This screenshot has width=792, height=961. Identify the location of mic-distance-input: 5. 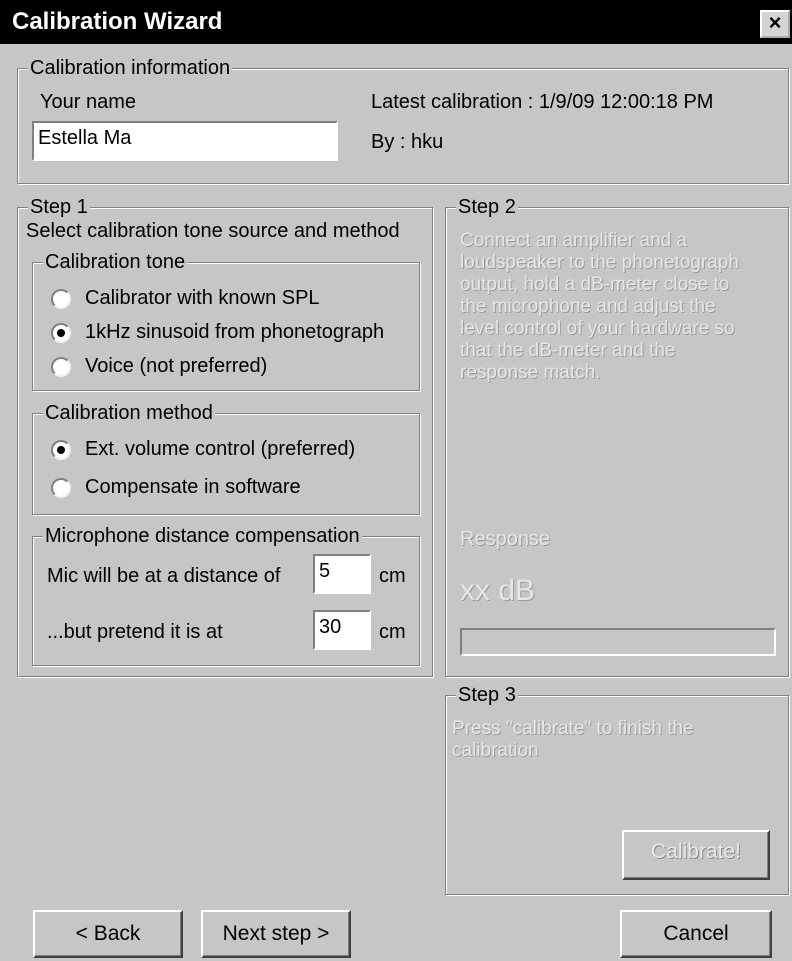
(342, 574).